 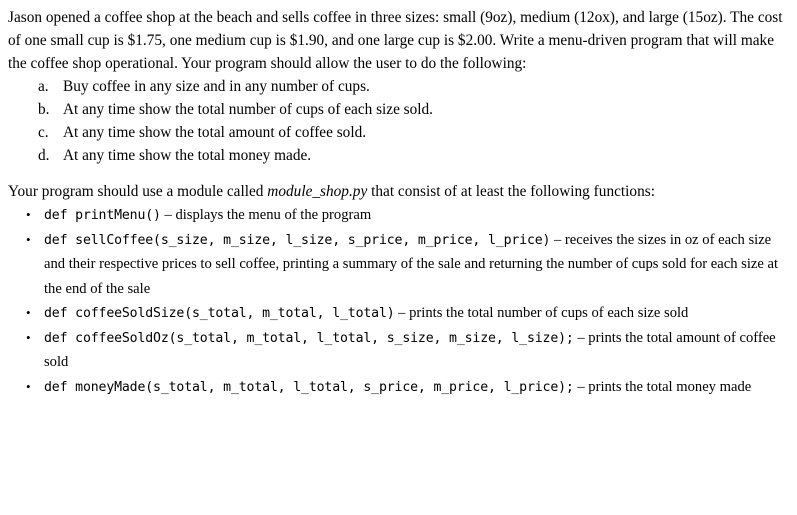 What do you see at coordinates (44, 109) in the screenshot?
I see `list-item-marker: b.` at bounding box center [44, 109].